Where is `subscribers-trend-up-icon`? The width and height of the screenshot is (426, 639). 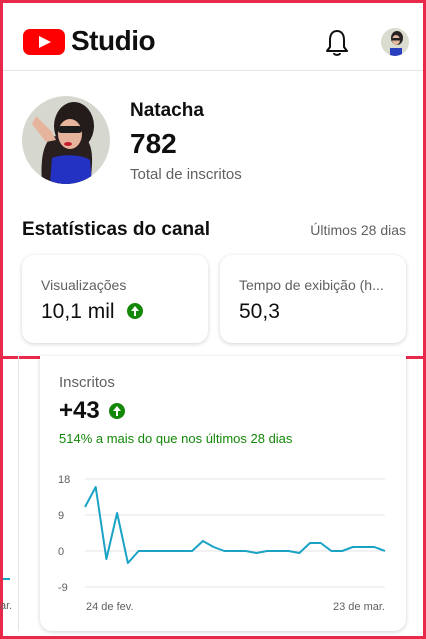 subscribers-trend-up-icon is located at coordinates (117, 411).